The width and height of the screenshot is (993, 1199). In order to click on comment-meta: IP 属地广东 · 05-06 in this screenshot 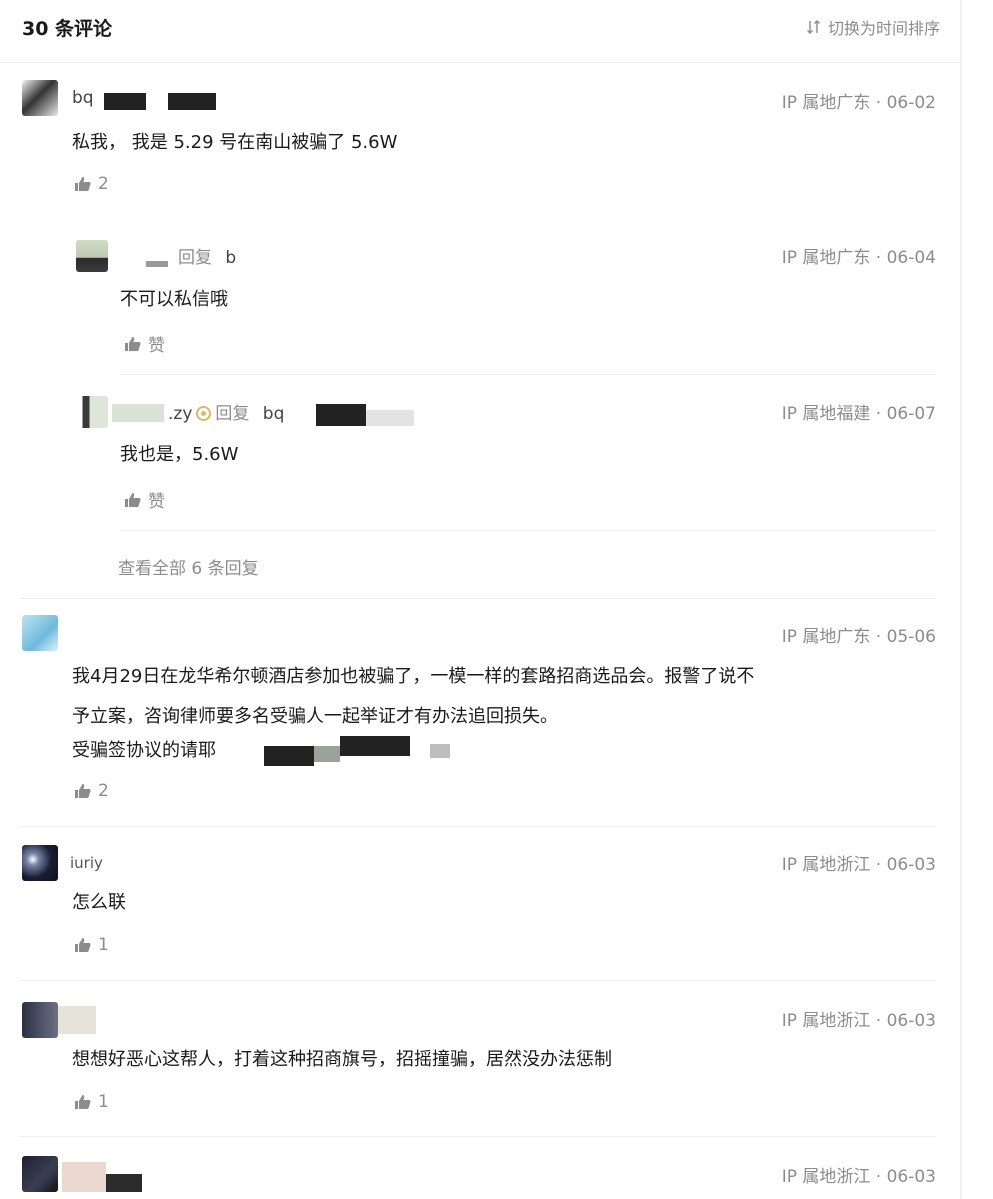, I will do `click(858, 637)`.